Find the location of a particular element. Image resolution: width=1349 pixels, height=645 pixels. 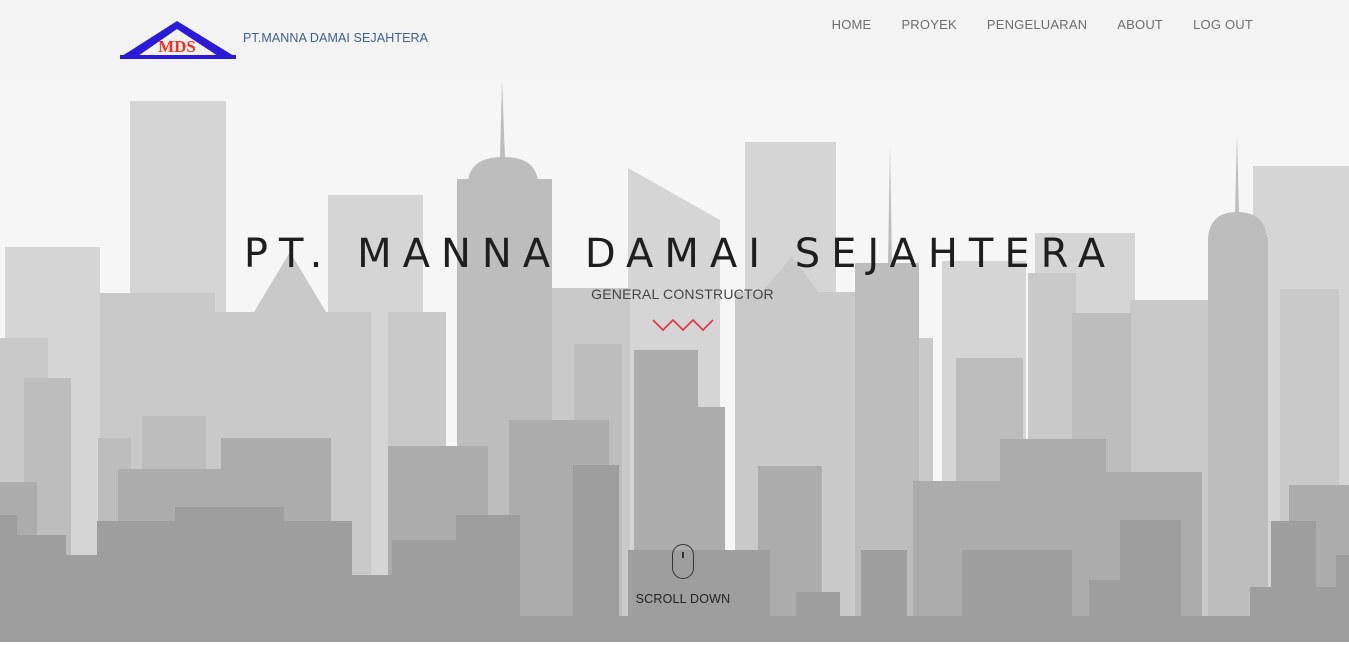

nav-home: HOME is located at coordinates (852, 24).